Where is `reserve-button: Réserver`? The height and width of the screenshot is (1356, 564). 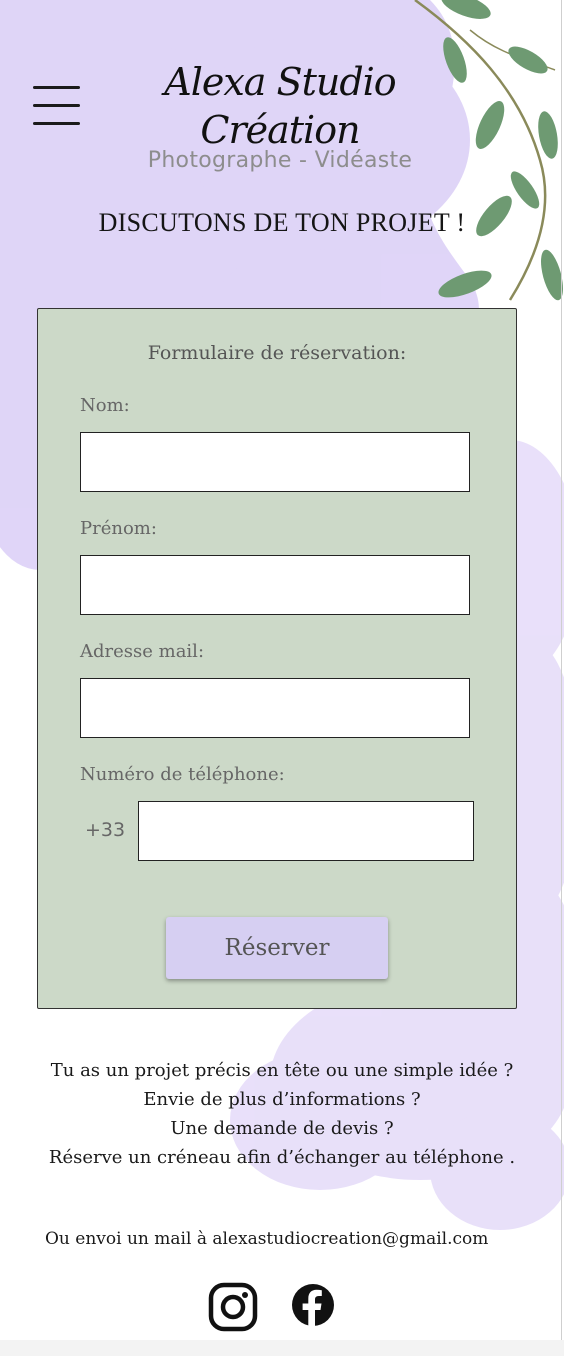 reserve-button: Réserver is located at coordinates (277, 948).